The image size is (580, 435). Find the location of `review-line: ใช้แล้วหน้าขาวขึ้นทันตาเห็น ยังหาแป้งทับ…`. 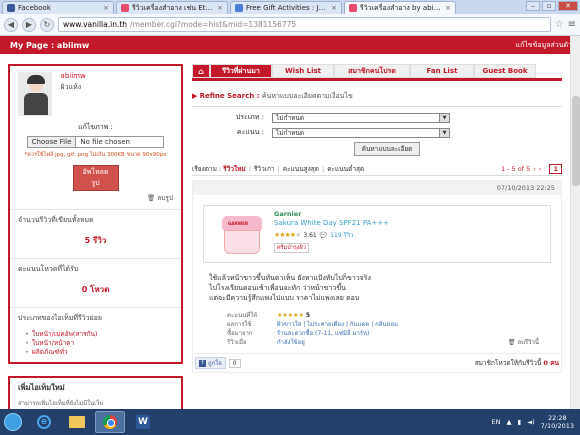

review-line: ใช้แล้วหน้าขาวขึ้นทันตาเห็น ยังหาแป้งทับ… is located at coordinates (290, 278).